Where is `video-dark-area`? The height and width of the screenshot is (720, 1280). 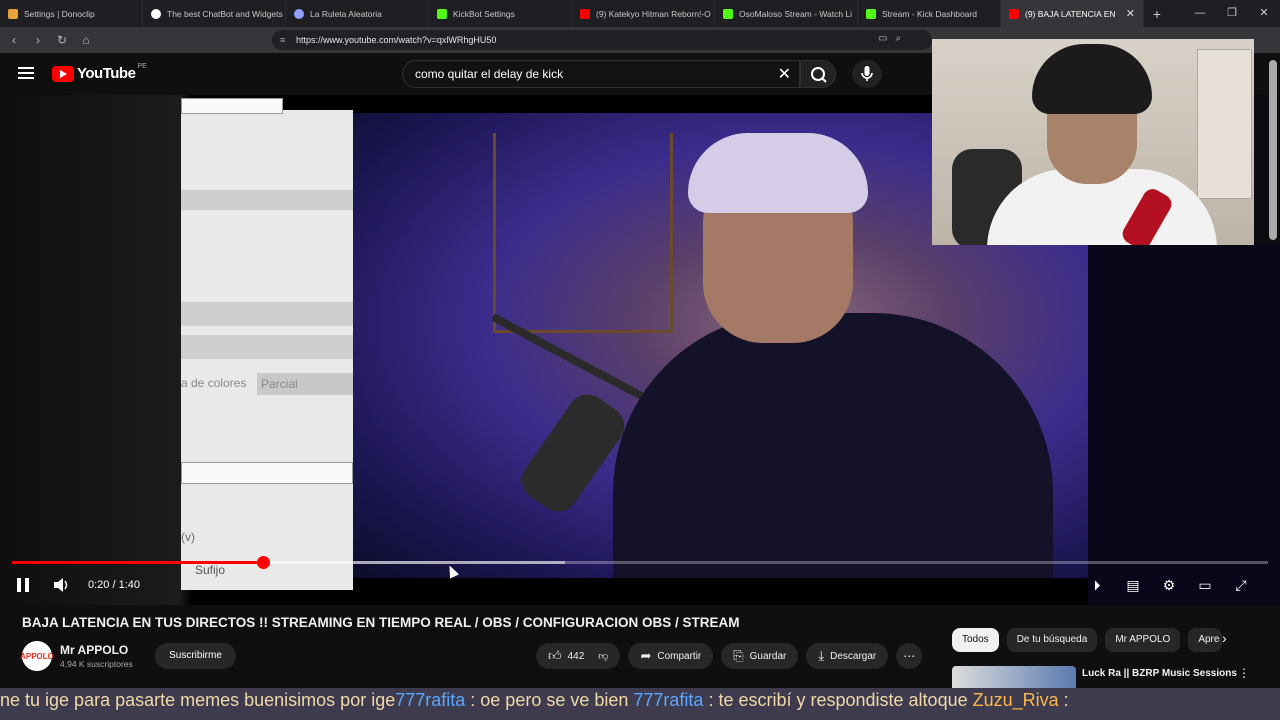
video-dark-area is located at coordinates (1184, 425).